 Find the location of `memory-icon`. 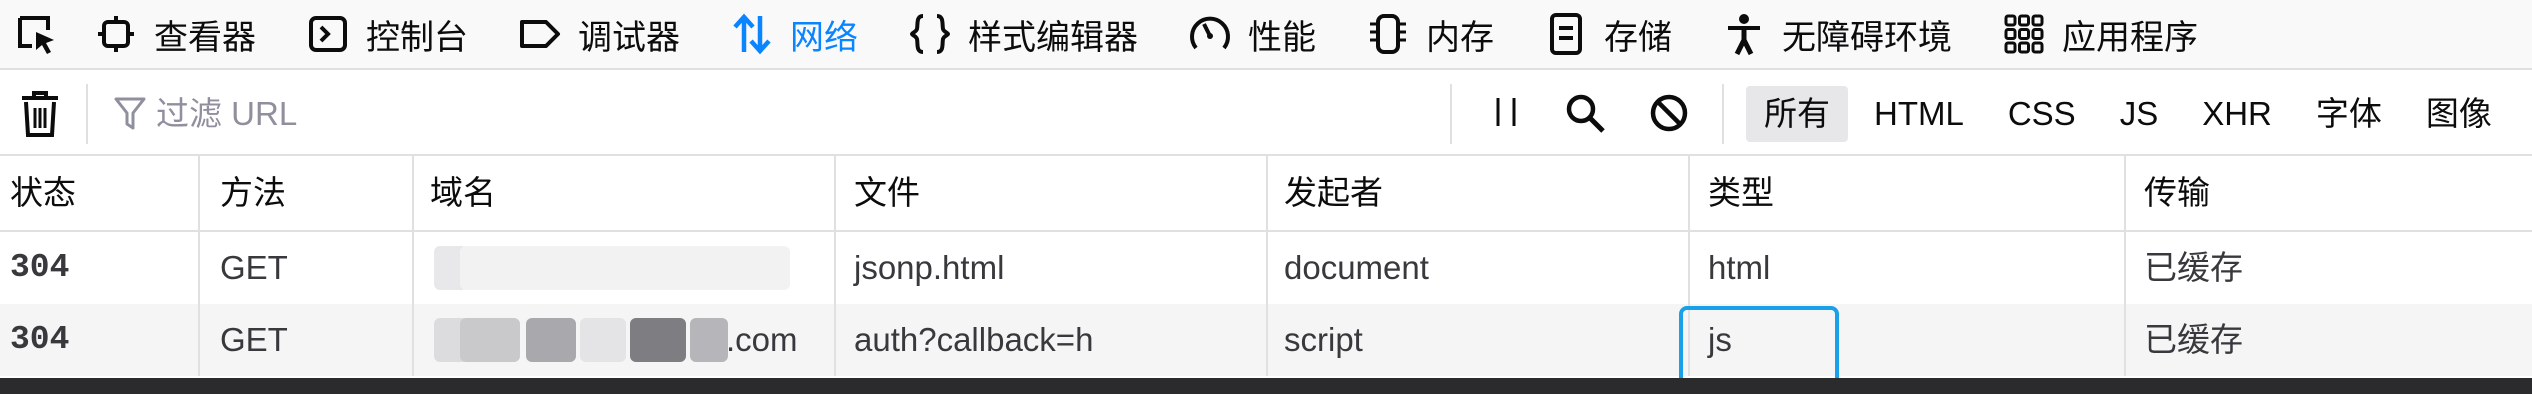

memory-icon is located at coordinates (1388, 34).